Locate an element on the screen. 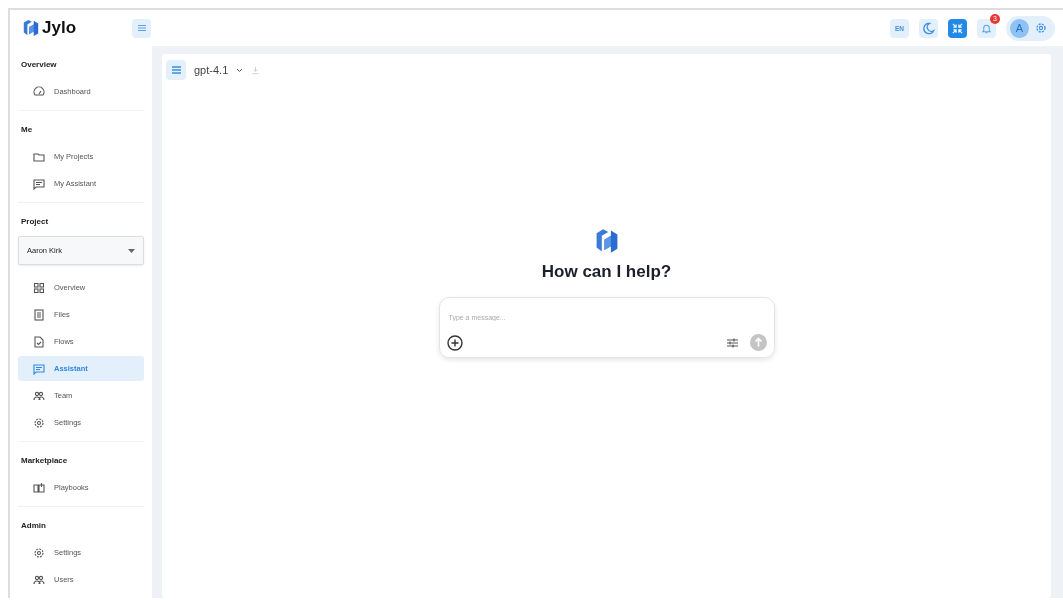  brand-name: Jylo is located at coordinates (59, 28).